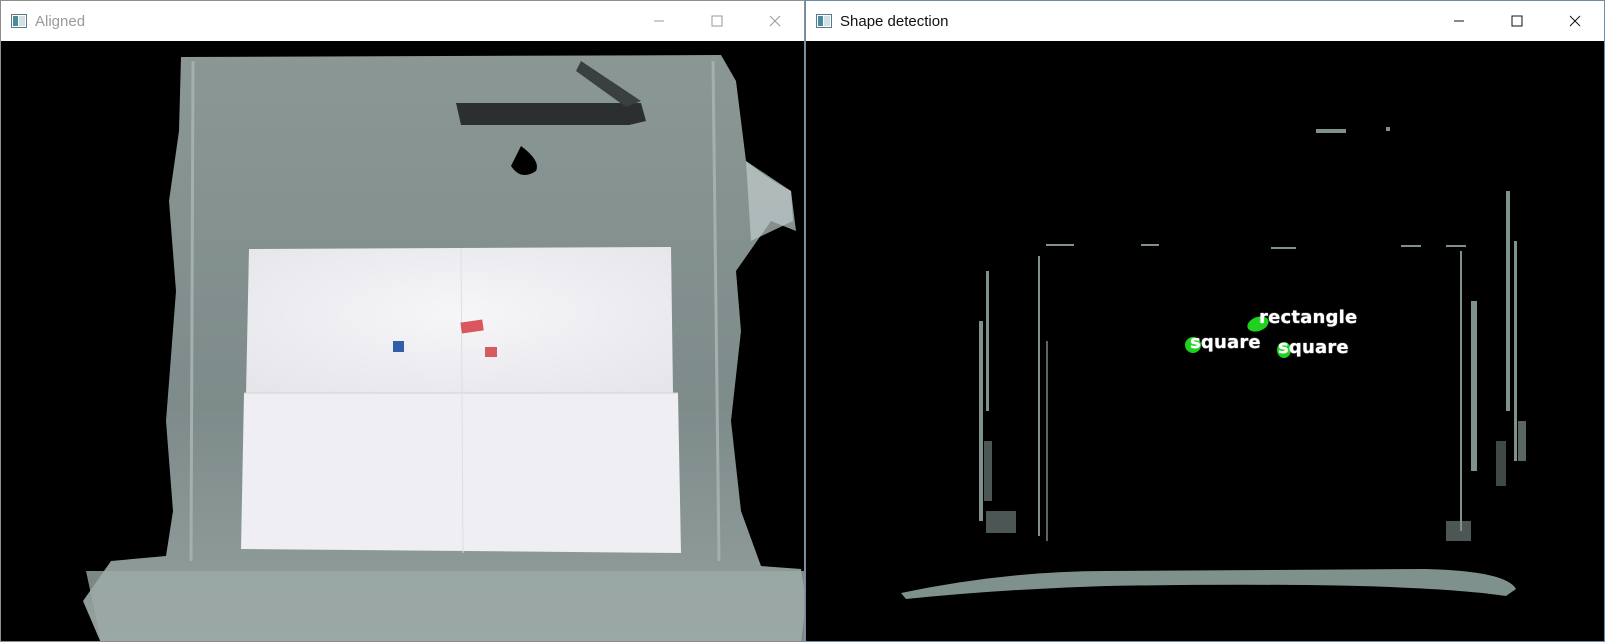 This screenshot has width=1605, height=642. I want to click on paper-sheet-bottom, so click(461, 473).